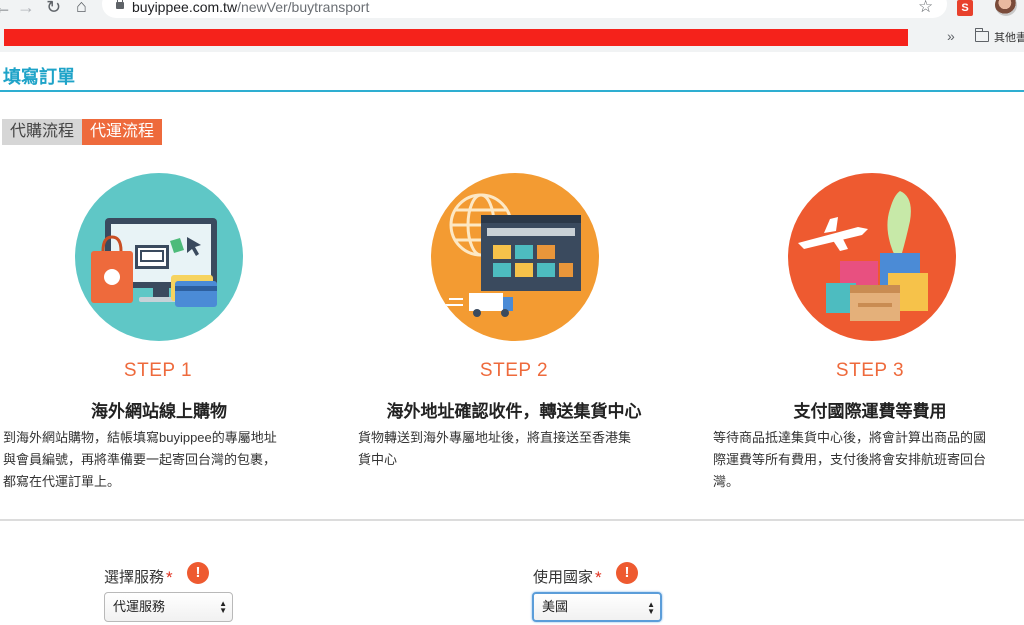 The width and height of the screenshot is (1024, 625). I want to click on profile-avatar, so click(1006, 8).